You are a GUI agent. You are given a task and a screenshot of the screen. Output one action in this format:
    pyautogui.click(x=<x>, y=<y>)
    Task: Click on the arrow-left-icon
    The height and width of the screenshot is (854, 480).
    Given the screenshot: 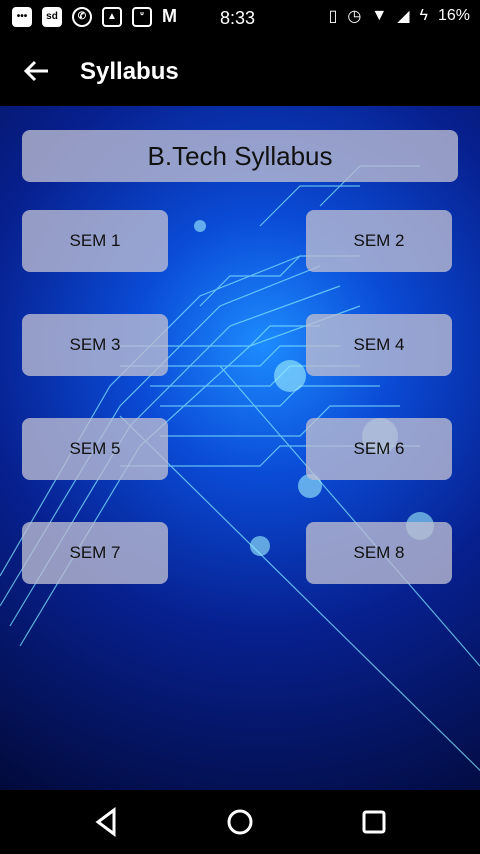 What is the action you would take?
    pyautogui.click(x=35, y=71)
    